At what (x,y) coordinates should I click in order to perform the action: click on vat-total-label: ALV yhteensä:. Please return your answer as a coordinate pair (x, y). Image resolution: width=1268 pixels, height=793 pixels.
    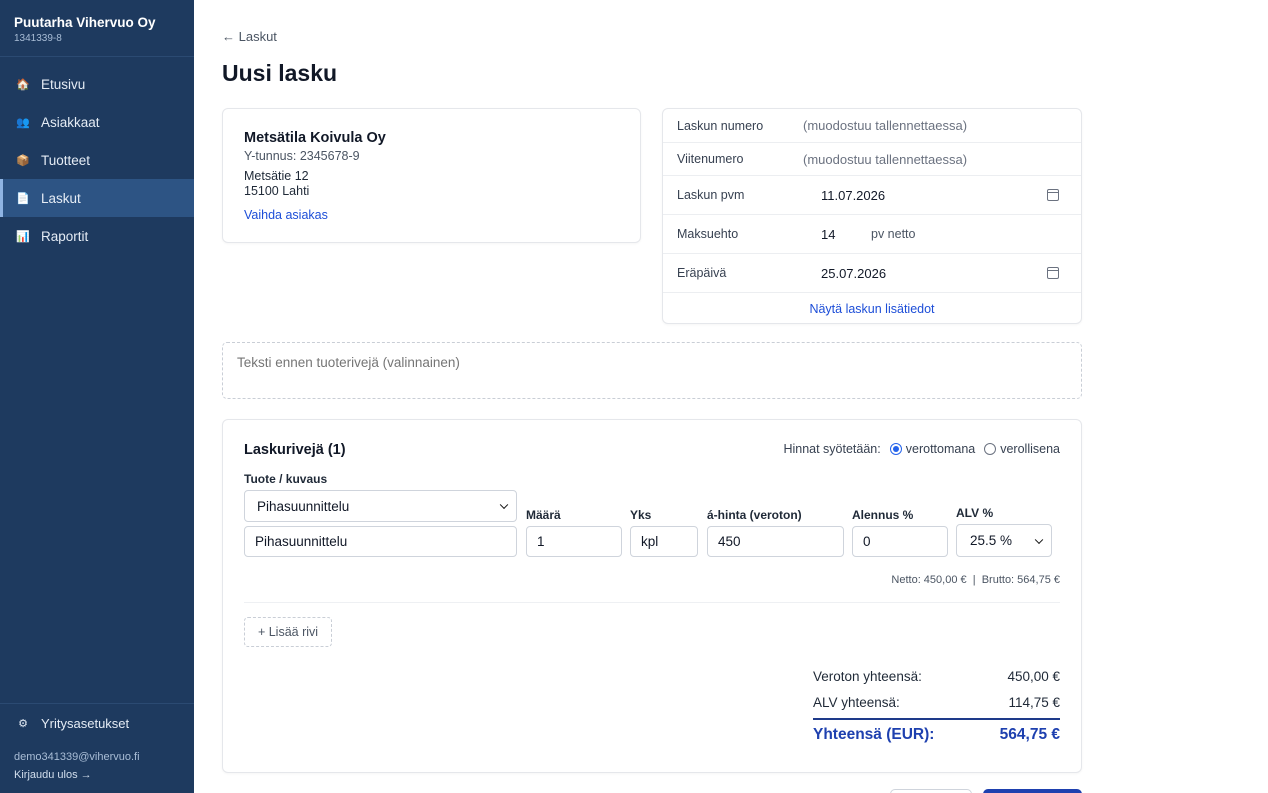
    Looking at the image, I should click on (856, 702).